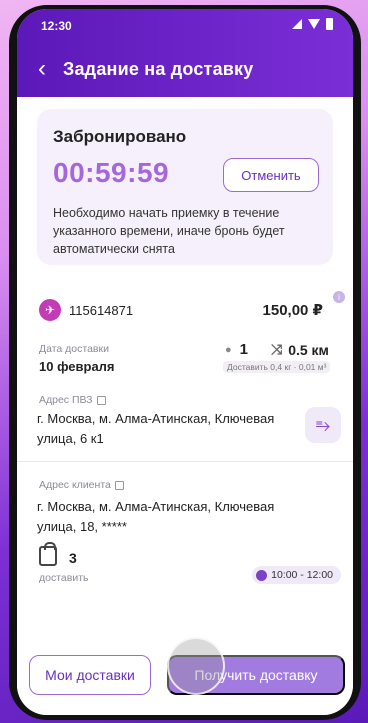 This screenshot has width=368, height=723. I want to click on delivery-count-label: доставить, so click(64, 578).